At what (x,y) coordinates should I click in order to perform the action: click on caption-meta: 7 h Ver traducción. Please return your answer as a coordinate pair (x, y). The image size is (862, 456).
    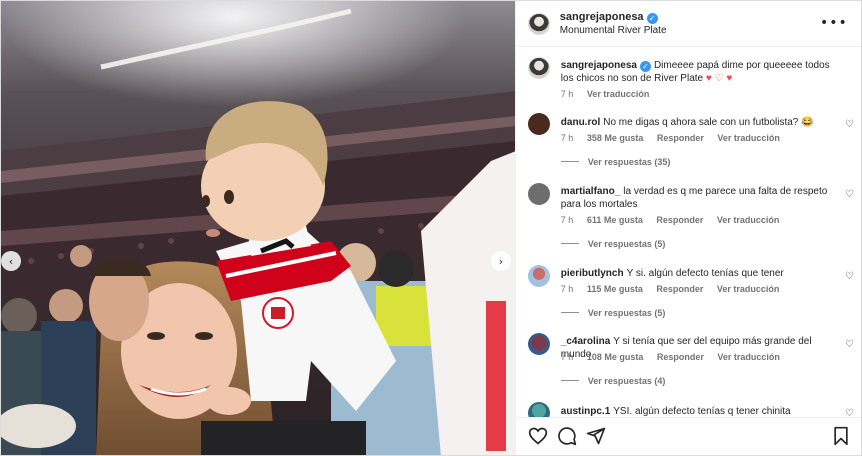
    Looking at the image, I should click on (611, 94).